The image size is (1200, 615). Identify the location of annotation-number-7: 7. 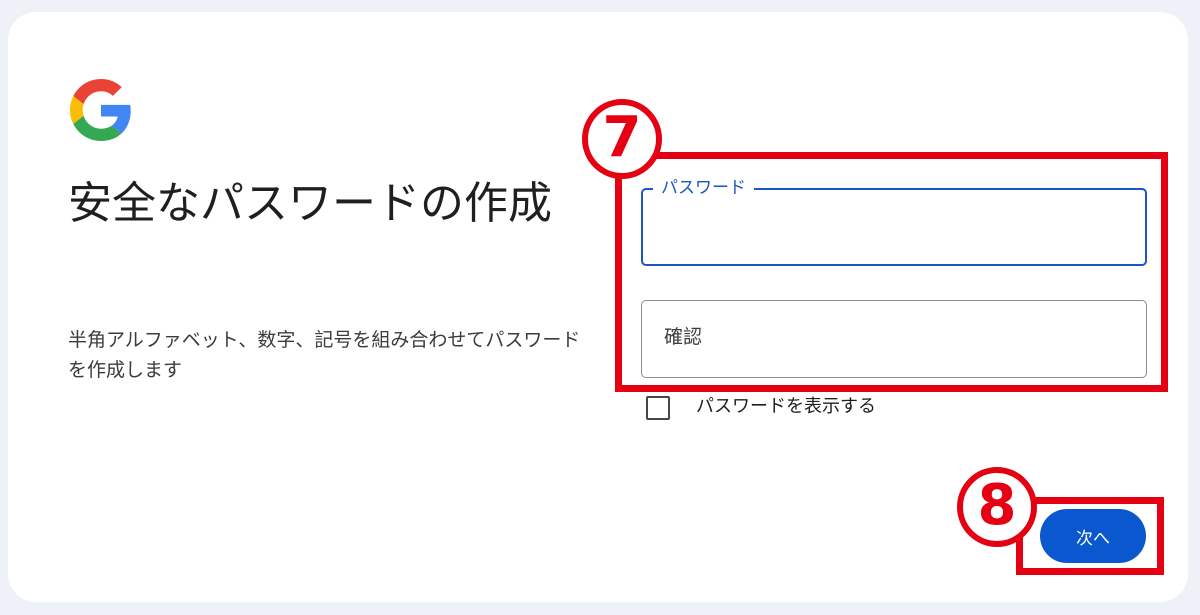
(622, 139).